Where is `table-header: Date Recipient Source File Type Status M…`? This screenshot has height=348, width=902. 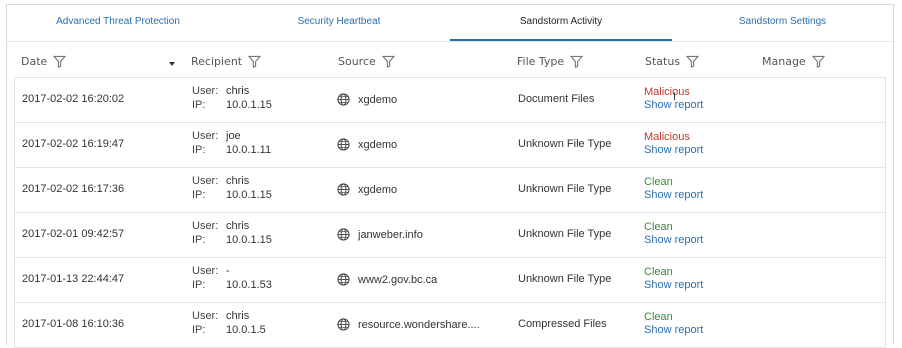
table-header: Date Recipient Source File Type Status M… is located at coordinates (450, 62).